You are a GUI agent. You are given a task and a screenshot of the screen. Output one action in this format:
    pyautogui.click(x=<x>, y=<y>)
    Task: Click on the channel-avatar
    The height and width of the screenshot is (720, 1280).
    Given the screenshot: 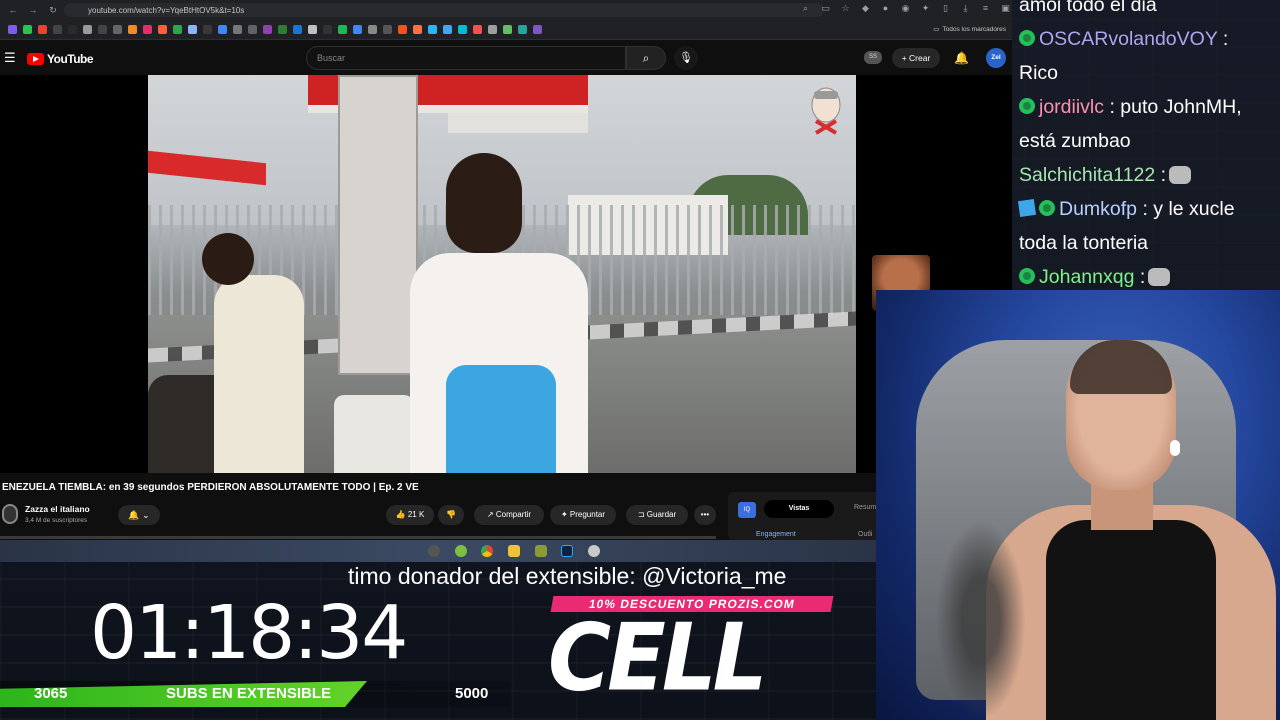 What is the action you would take?
    pyautogui.click(x=10, y=514)
    